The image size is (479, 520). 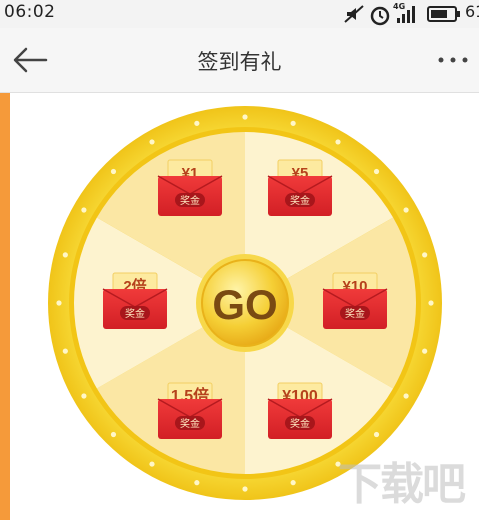 What do you see at coordinates (300, 410) in the screenshot?
I see `prize-envelope: ¥100奖金` at bounding box center [300, 410].